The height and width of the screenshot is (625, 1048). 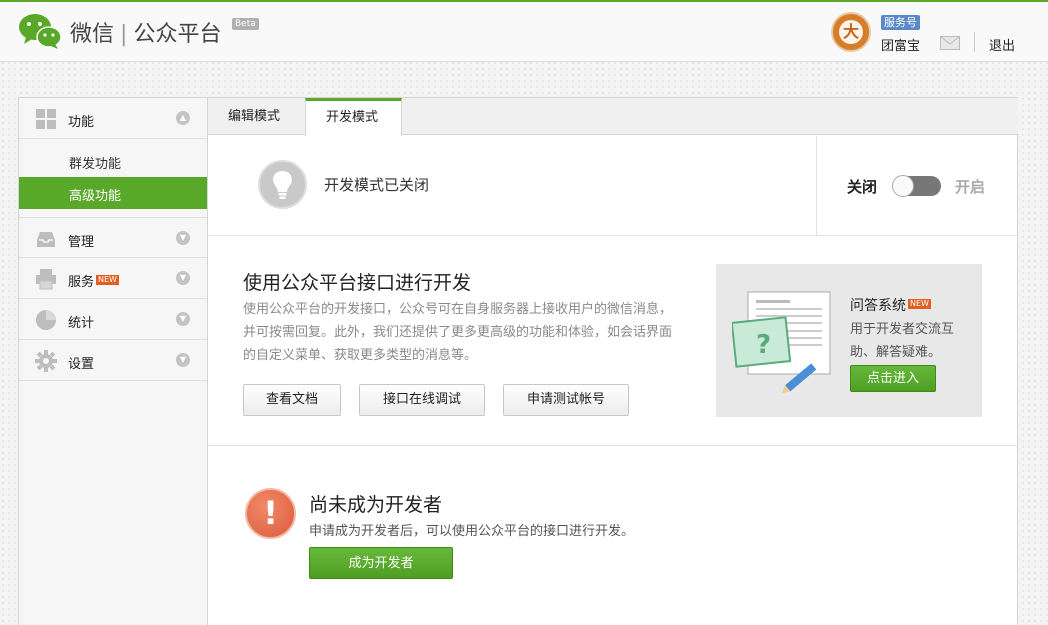 I want to click on switch-off-label: 关闭, so click(x=862, y=187).